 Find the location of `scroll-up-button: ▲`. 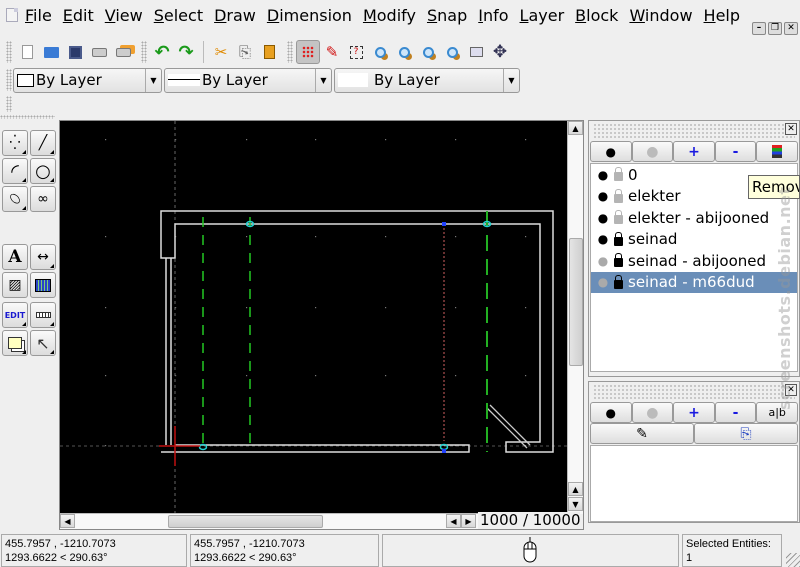

scroll-up-button: ▲ is located at coordinates (575, 128).